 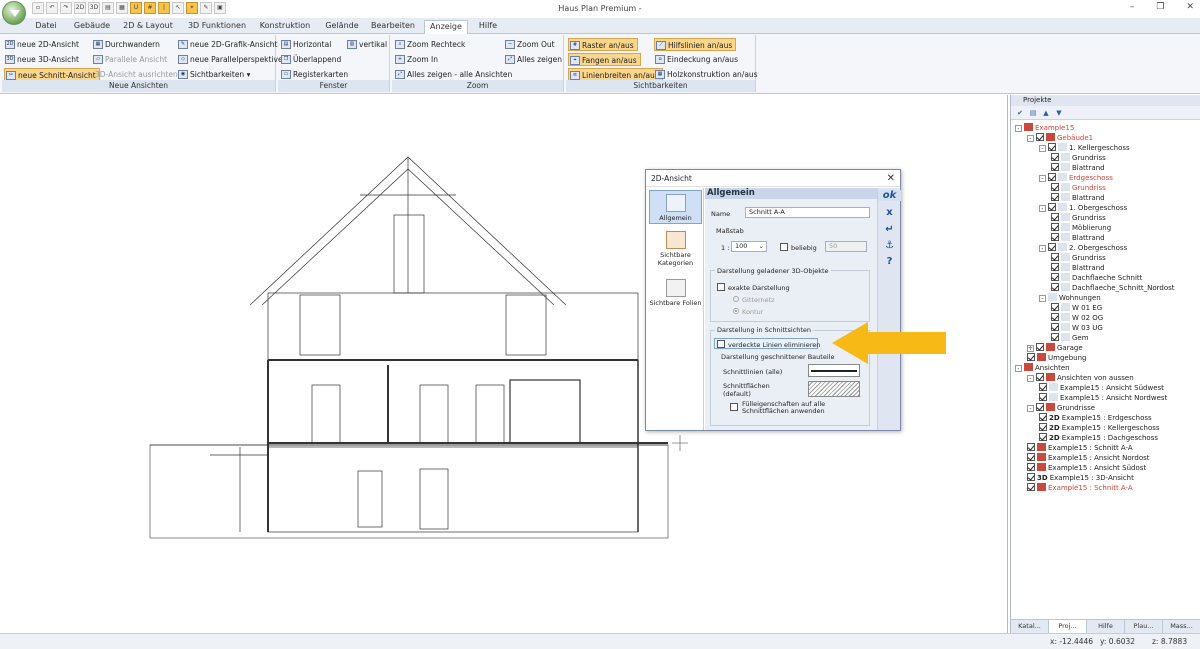 What do you see at coordinates (1081, 228) in the screenshot?
I see `tree-item: Möblierung` at bounding box center [1081, 228].